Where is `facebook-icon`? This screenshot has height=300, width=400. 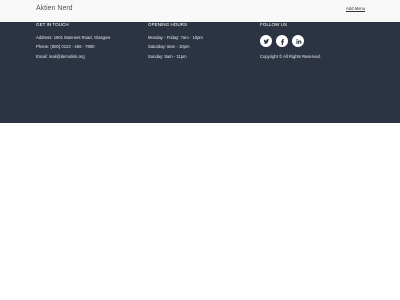 facebook-icon is located at coordinates (282, 41).